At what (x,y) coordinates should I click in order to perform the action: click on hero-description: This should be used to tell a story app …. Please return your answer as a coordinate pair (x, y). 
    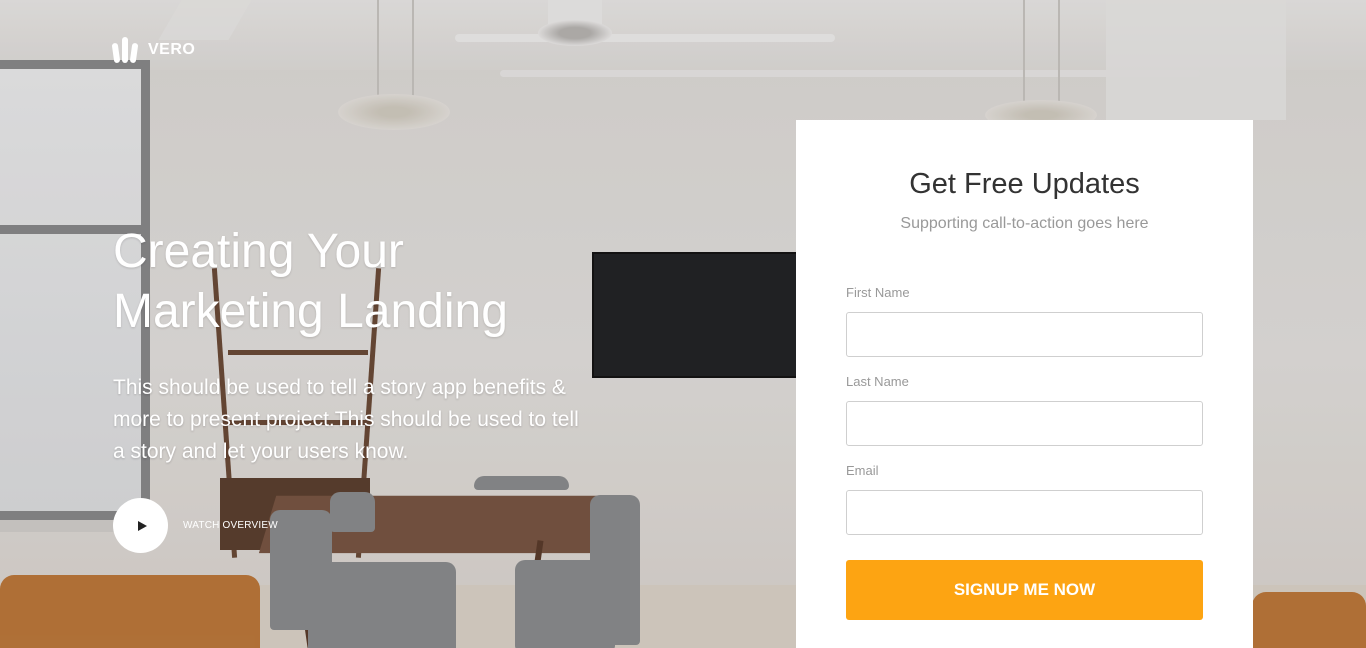
    Looking at the image, I should click on (346, 419).